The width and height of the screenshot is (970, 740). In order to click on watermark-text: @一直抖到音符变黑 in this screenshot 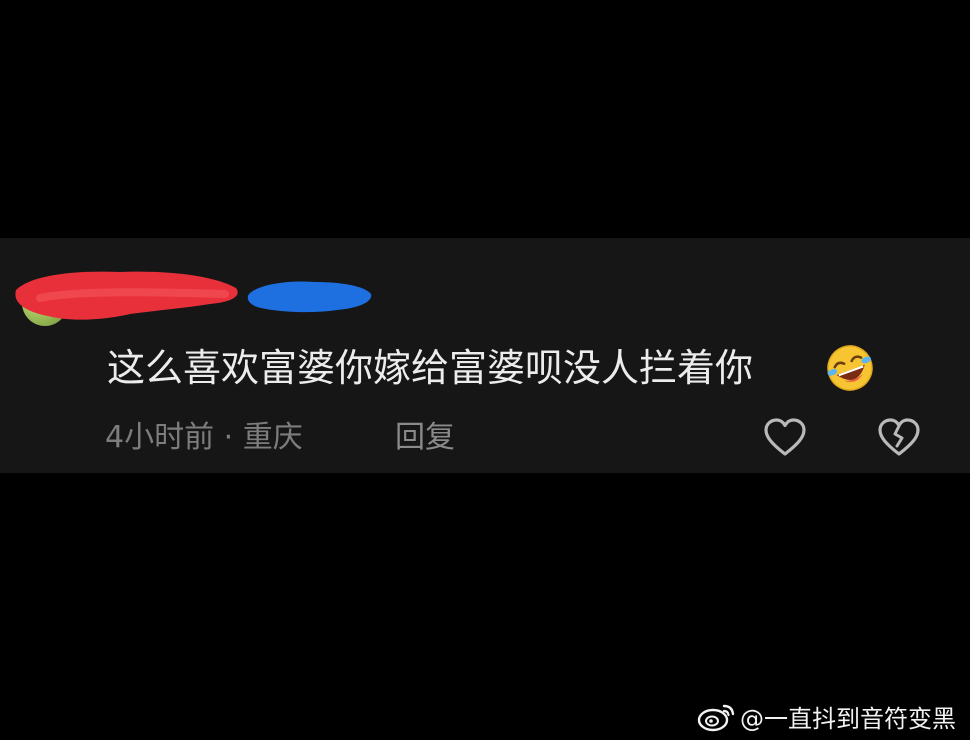, I will do `click(848, 718)`.